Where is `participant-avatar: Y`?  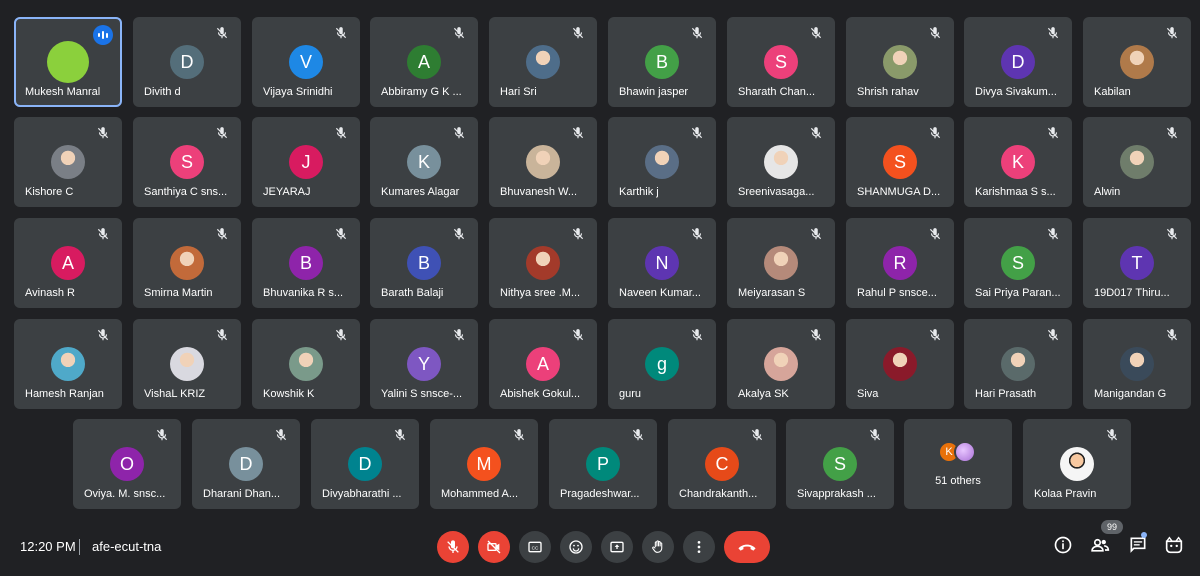
participant-avatar: Y is located at coordinates (424, 364).